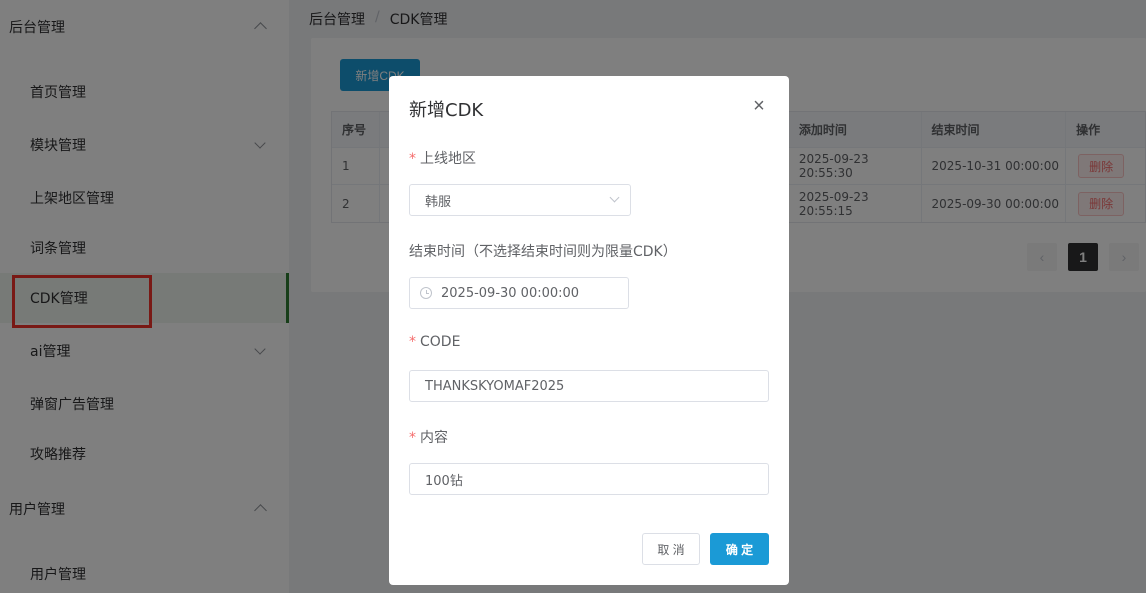 The image size is (1146, 593). Describe the element at coordinates (434, 438) in the screenshot. I see `content-label-text: 内容` at that location.